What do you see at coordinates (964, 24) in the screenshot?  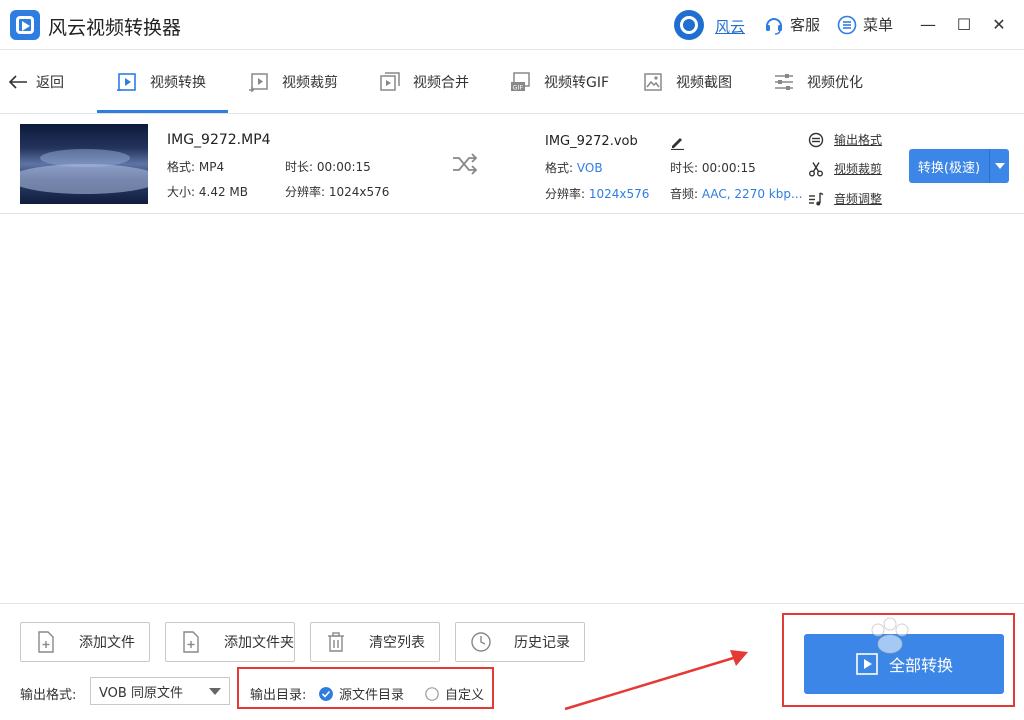 I see `maximize-button: ☐` at bounding box center [964, 24].